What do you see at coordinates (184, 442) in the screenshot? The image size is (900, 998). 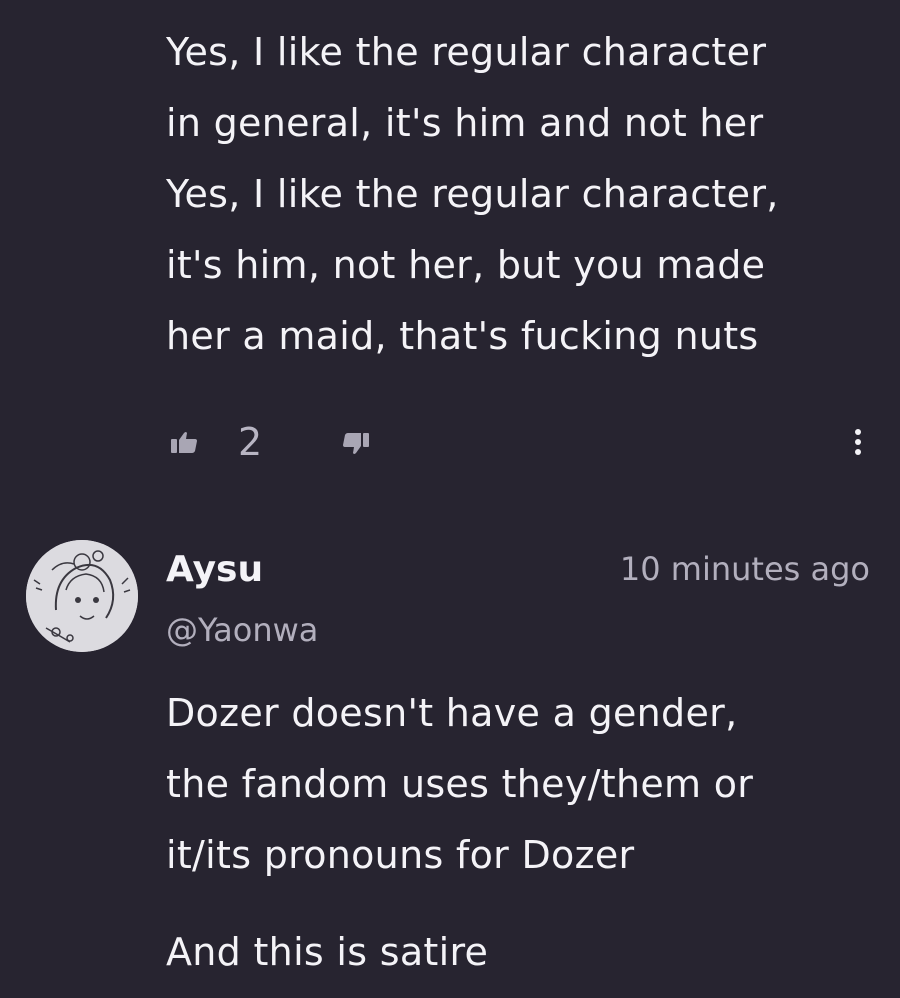 I see `thumbs-up-icon` at bounding box center [184, 442].